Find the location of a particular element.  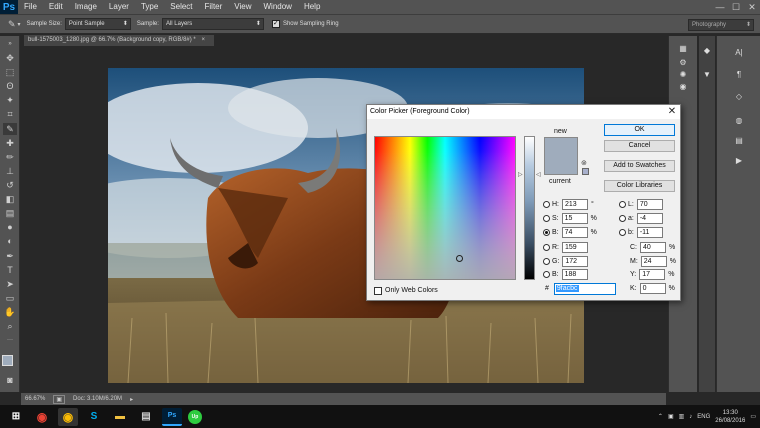

brightness-radio is located at coordinates (546, 232).